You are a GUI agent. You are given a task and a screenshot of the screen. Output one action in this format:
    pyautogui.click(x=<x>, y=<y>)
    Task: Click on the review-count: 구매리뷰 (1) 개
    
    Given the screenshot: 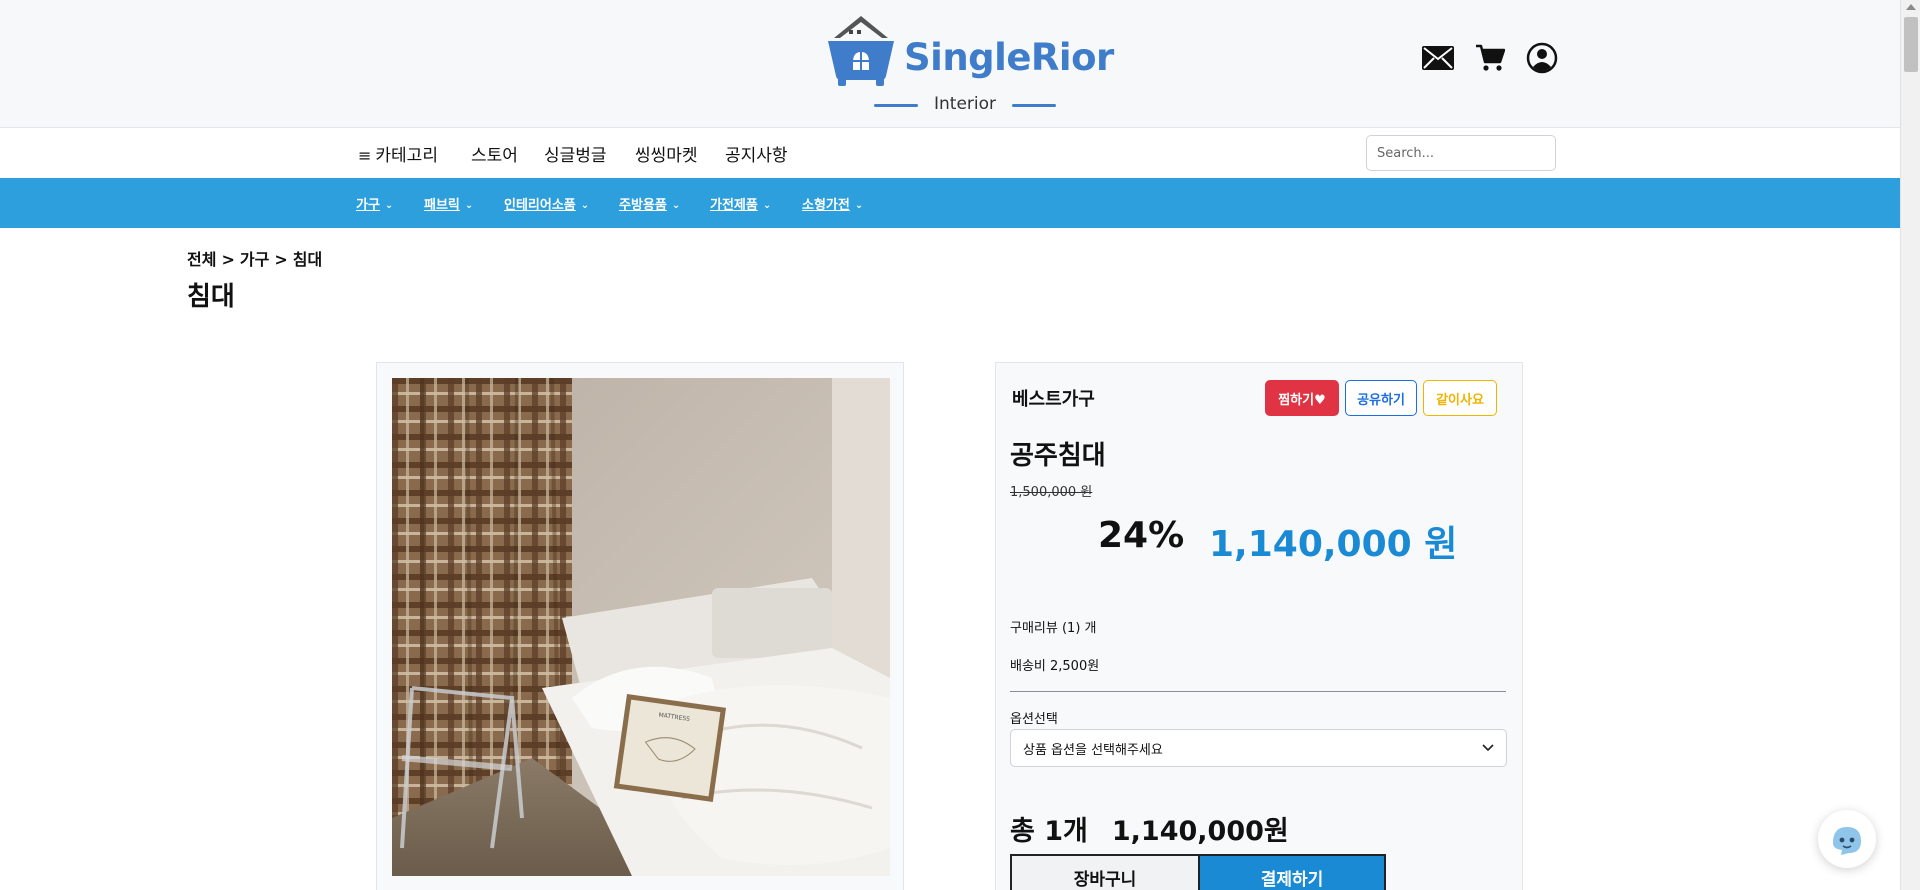 What is the action you would take?
    pyautogui.click(x=1053, y=626)
    